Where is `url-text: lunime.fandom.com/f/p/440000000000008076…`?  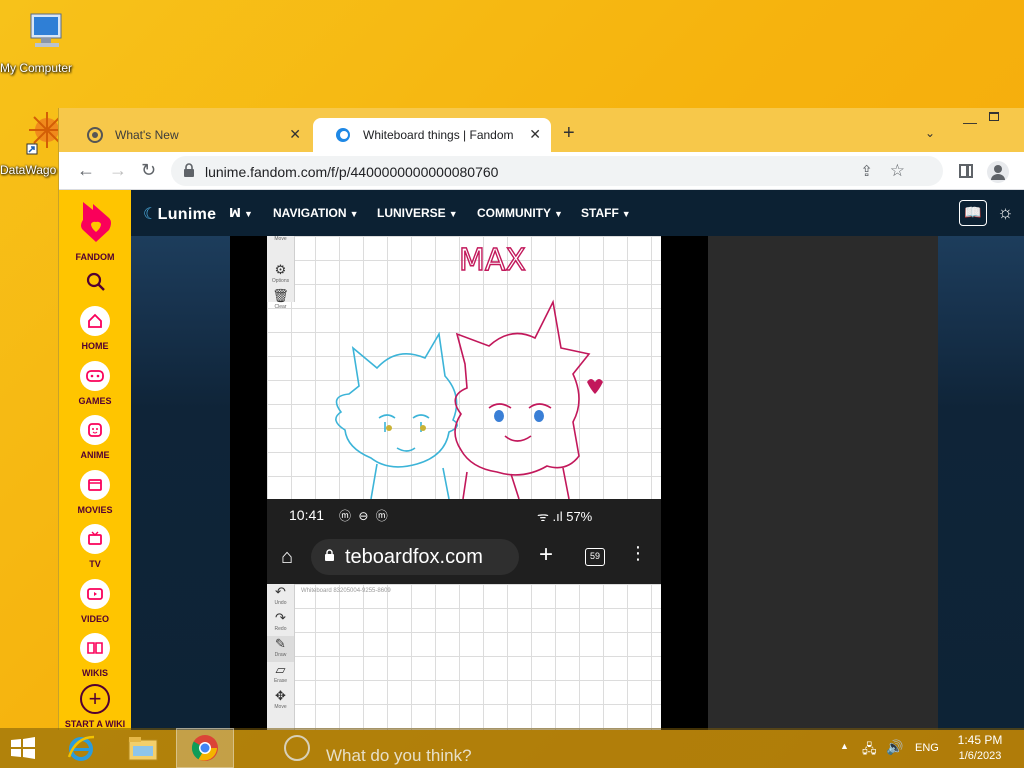
url-text: lunime.fandom.com/f/p/440000000000008076… is located at coordinates (352, 172).